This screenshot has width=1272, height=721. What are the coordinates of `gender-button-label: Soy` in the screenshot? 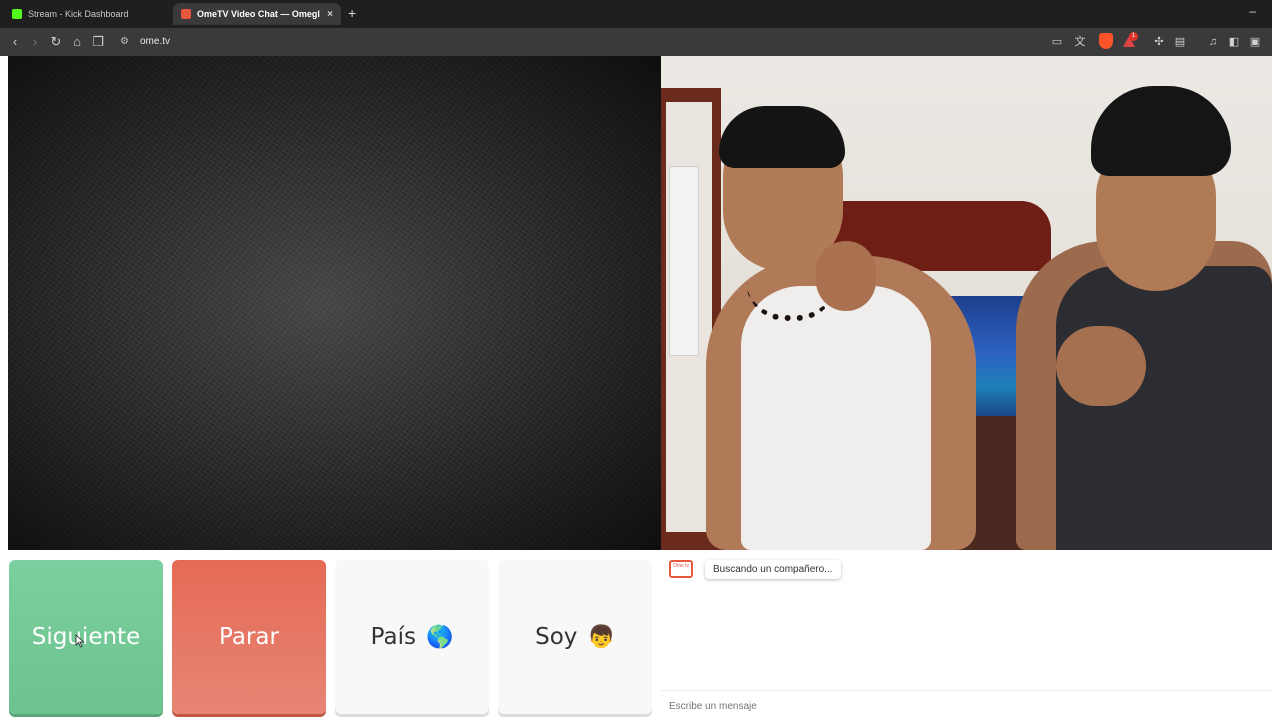 It's located at (556, 637).